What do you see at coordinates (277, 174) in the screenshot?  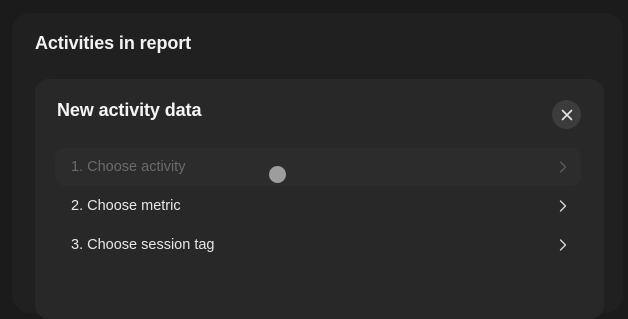 I see `pointer-cursor` at bounding box center [277, 174].